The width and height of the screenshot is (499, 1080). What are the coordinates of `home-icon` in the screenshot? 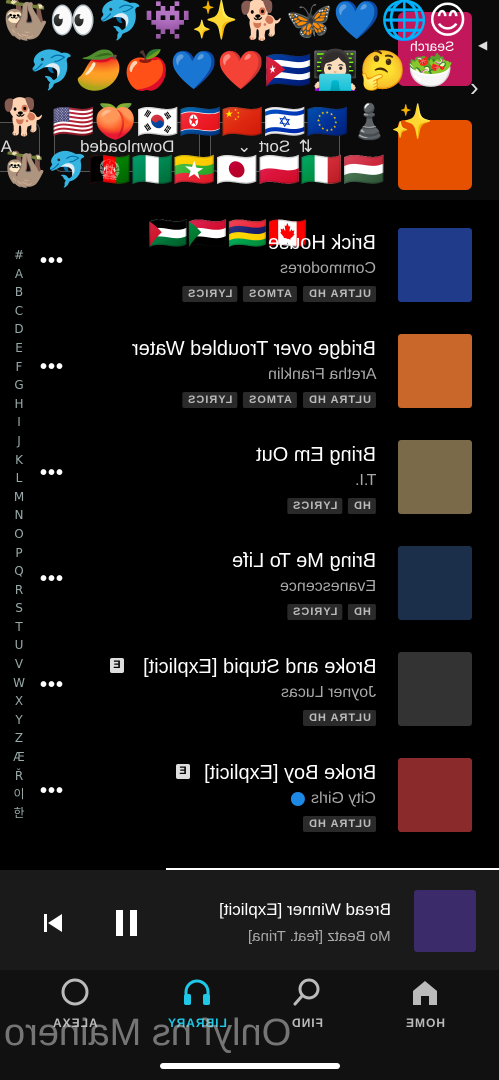 It's located at (425, 993).